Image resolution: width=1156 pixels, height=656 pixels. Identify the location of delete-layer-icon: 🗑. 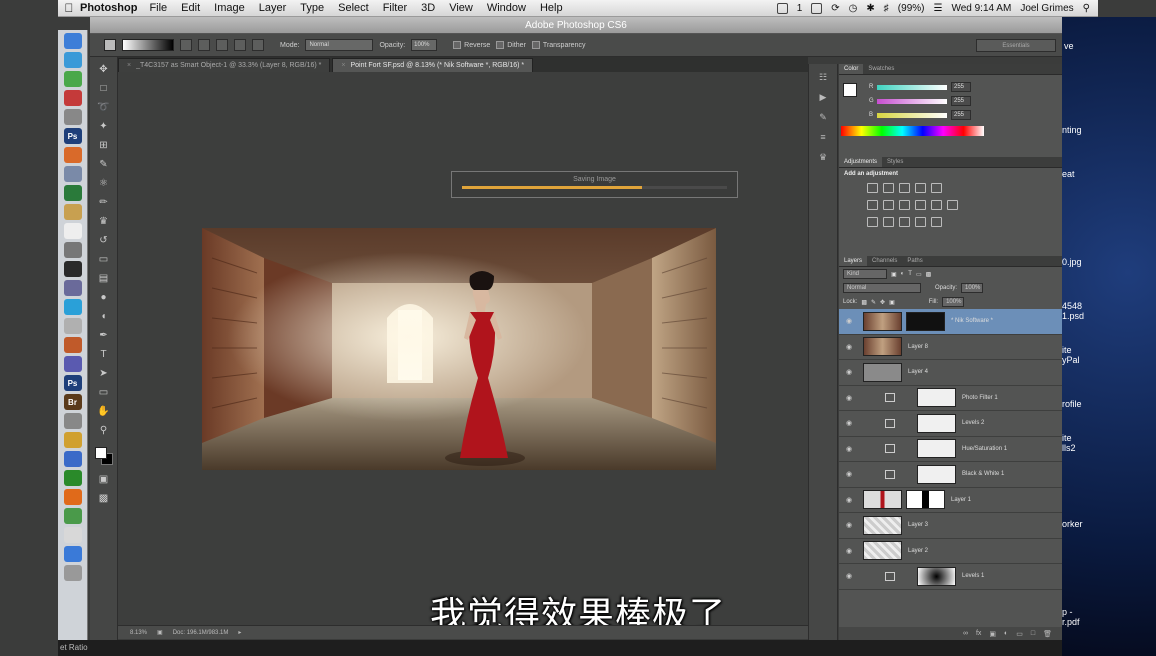
(1047, 634).